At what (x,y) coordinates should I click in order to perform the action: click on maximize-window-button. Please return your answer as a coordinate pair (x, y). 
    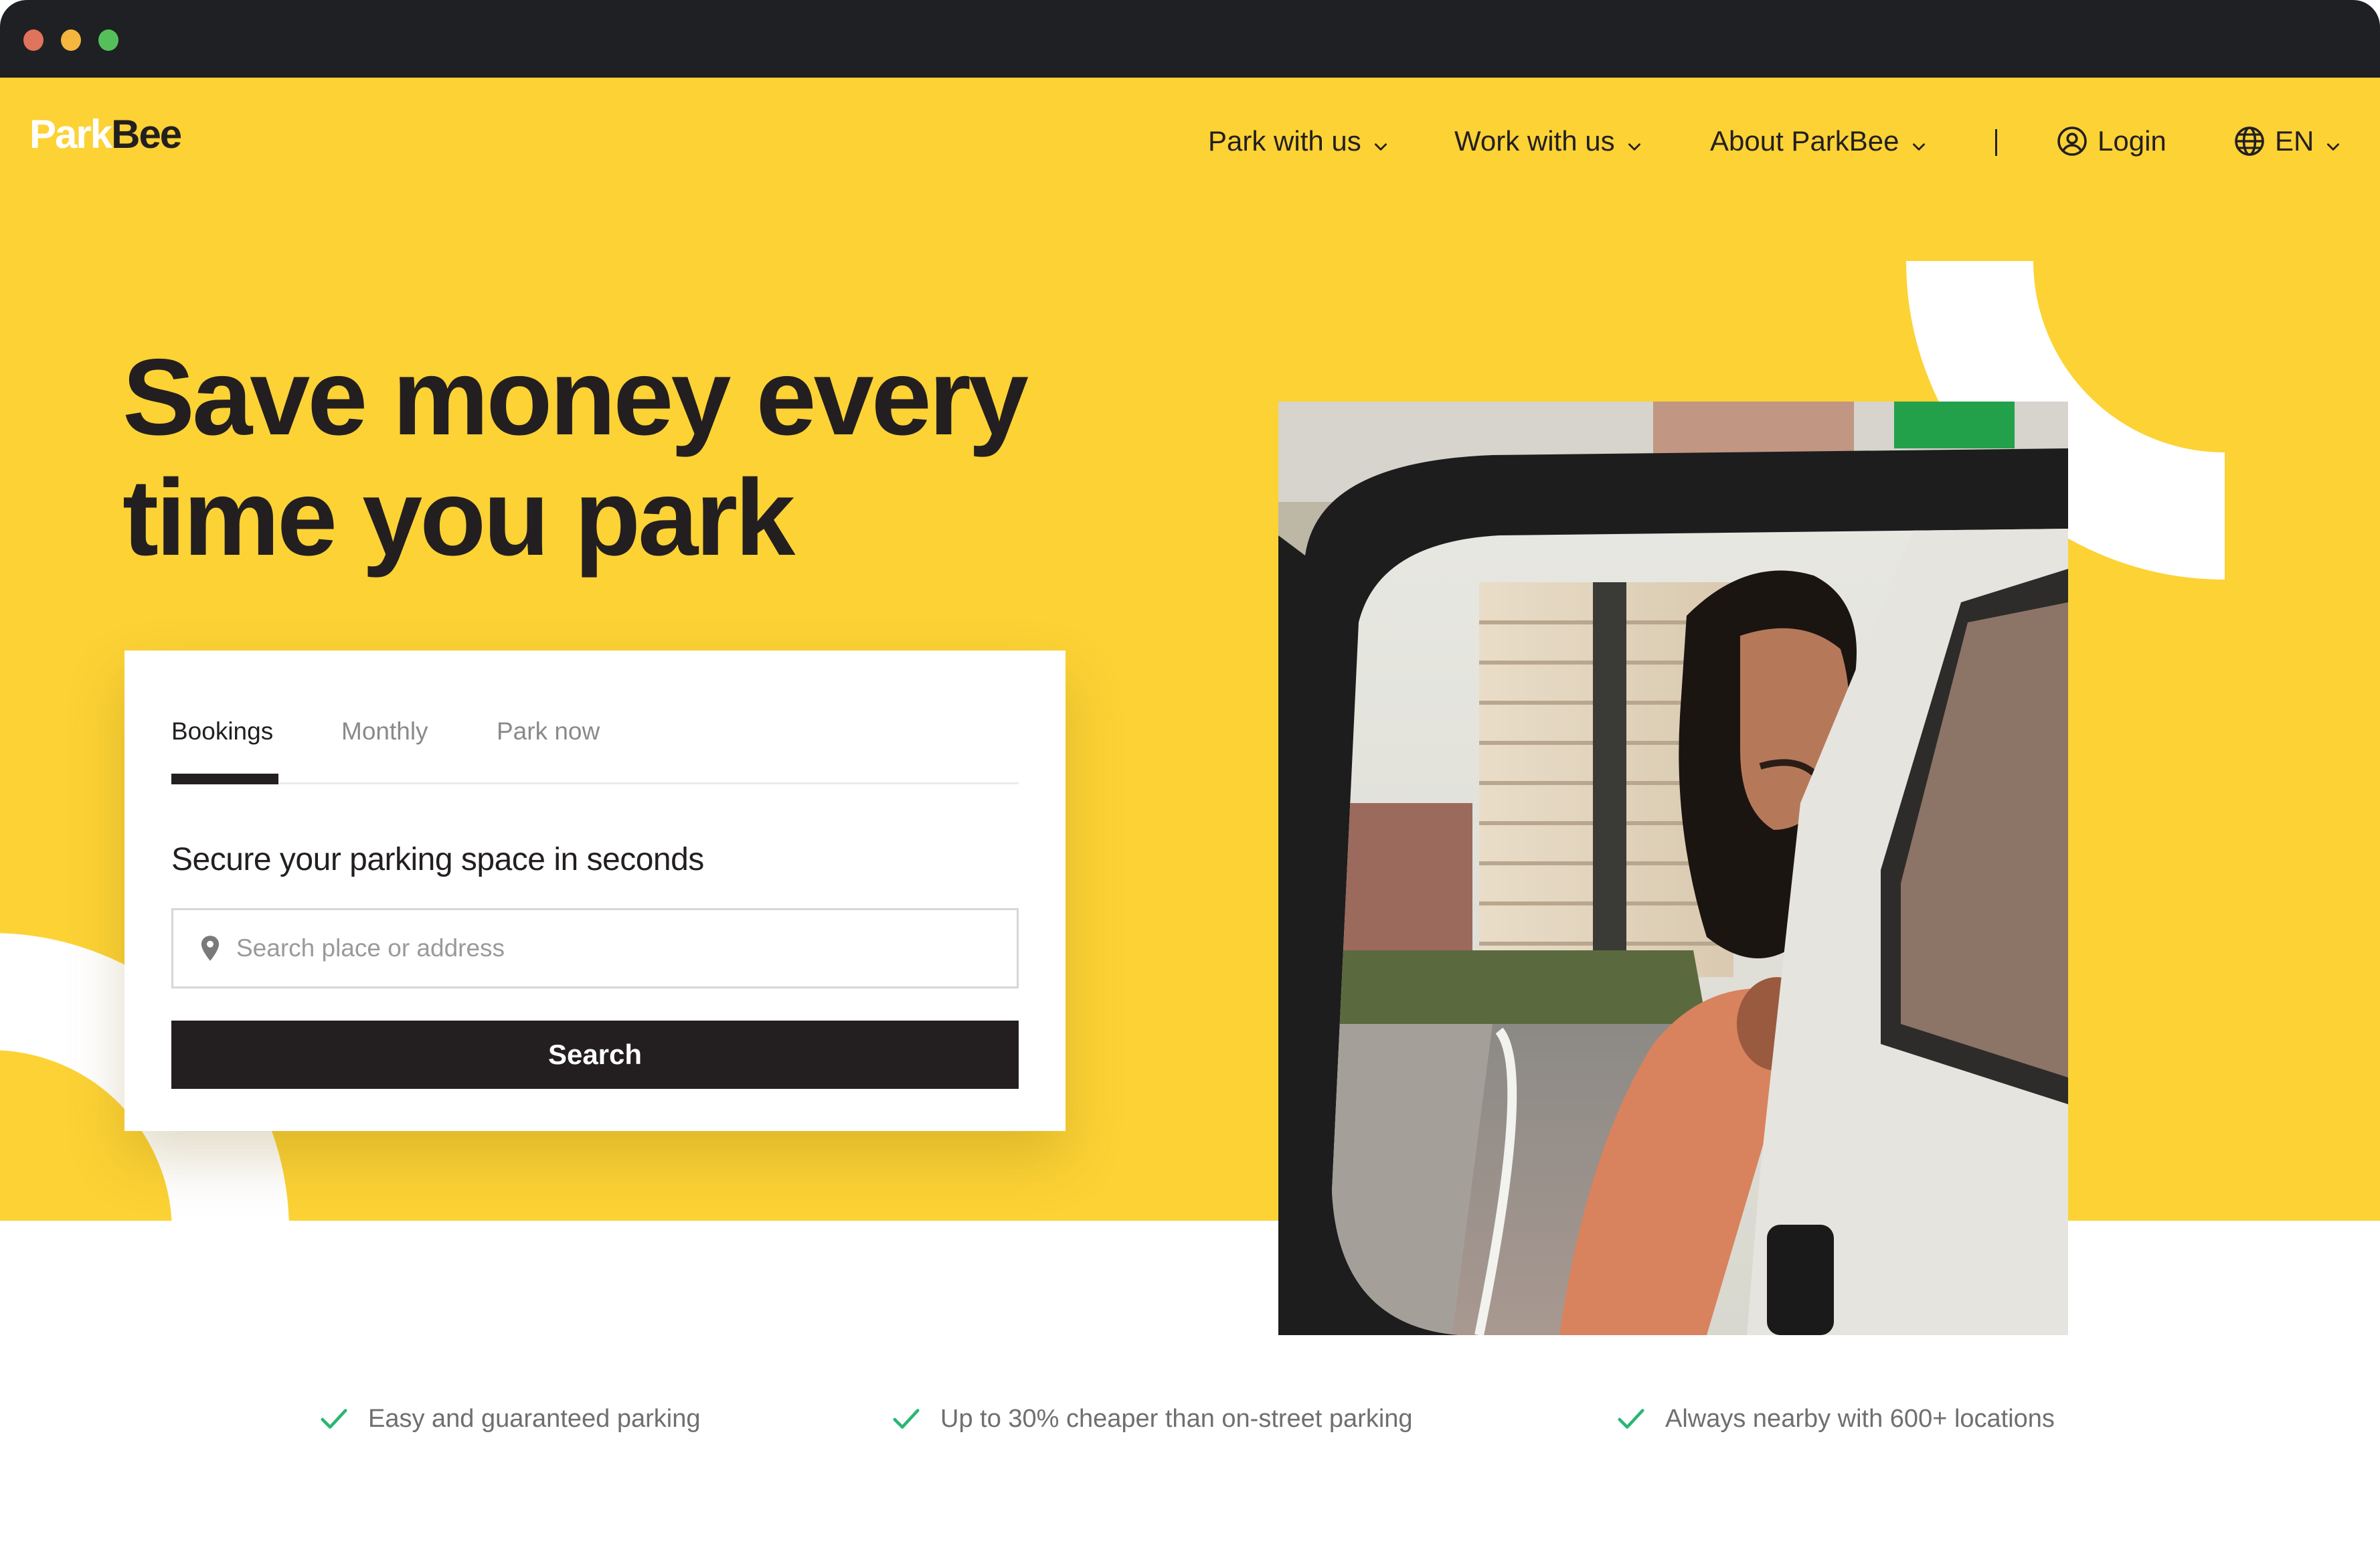
    Looking at the image, I should click on (108, 40).